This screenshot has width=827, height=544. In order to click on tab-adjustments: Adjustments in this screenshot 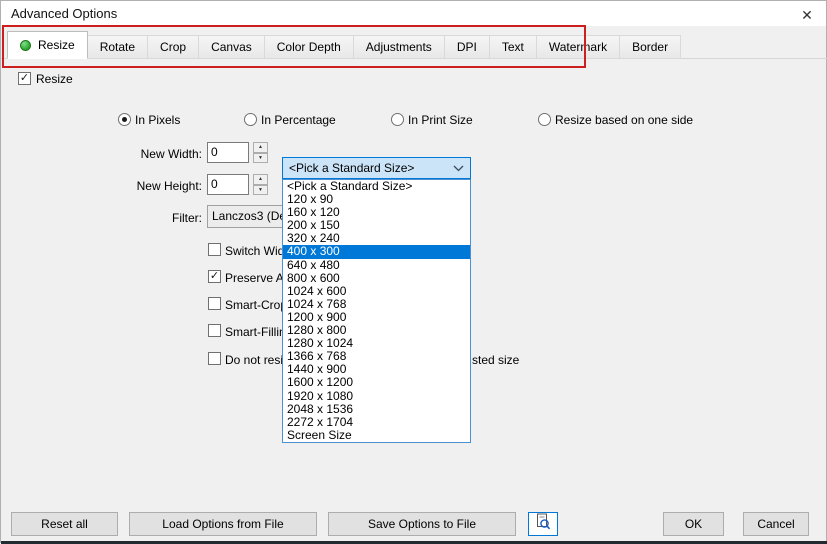, I will do `click(398, 47)`.